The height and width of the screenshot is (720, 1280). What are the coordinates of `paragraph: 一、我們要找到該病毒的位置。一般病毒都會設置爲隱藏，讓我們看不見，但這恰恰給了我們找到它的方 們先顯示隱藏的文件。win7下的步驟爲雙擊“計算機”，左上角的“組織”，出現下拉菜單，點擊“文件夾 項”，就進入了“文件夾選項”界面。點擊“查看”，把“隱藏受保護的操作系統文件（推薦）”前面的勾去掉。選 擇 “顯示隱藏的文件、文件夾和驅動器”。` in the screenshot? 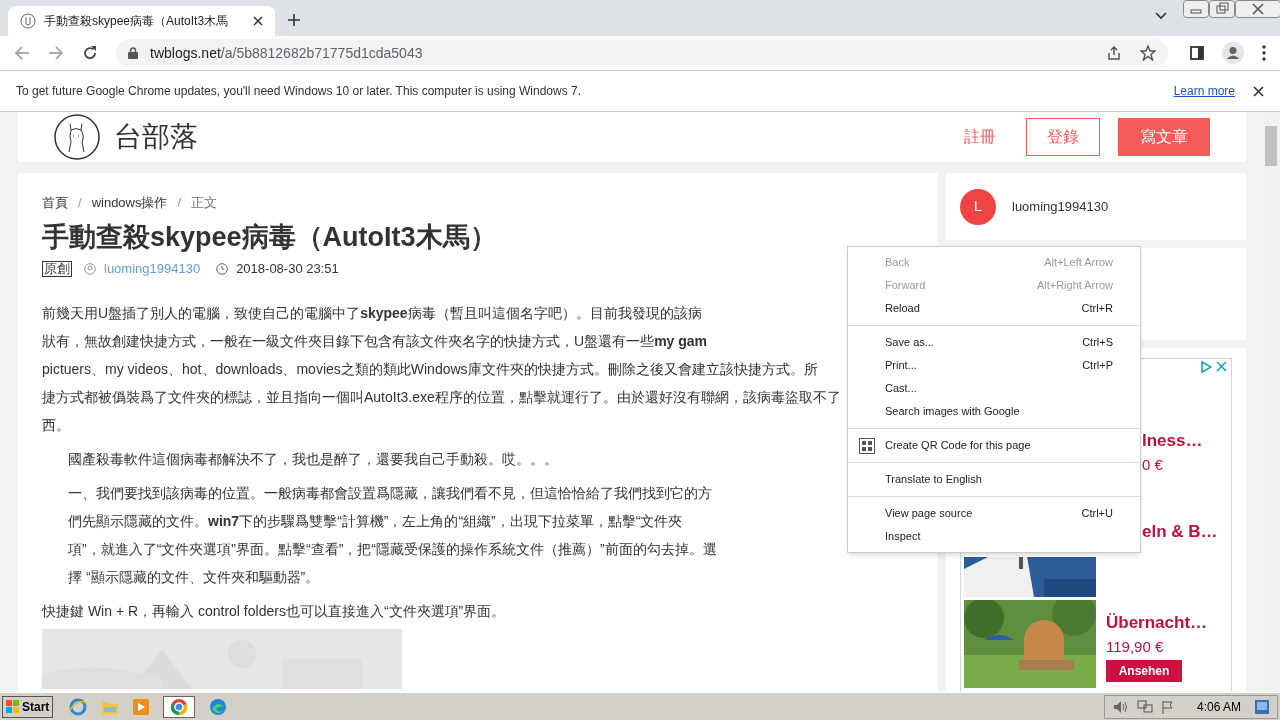 It's located at (392, 535).